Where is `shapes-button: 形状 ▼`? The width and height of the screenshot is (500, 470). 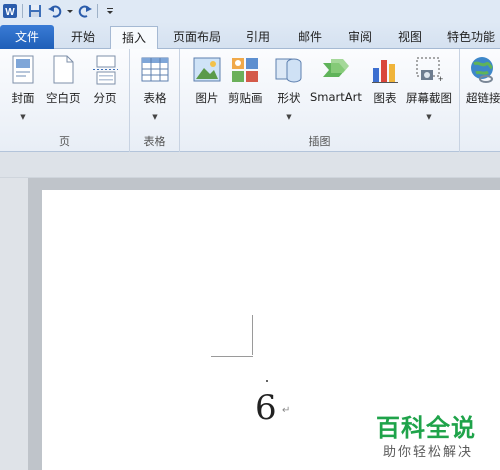
shapes-button: 形状 ▼ is located at coordinates (289, 88).